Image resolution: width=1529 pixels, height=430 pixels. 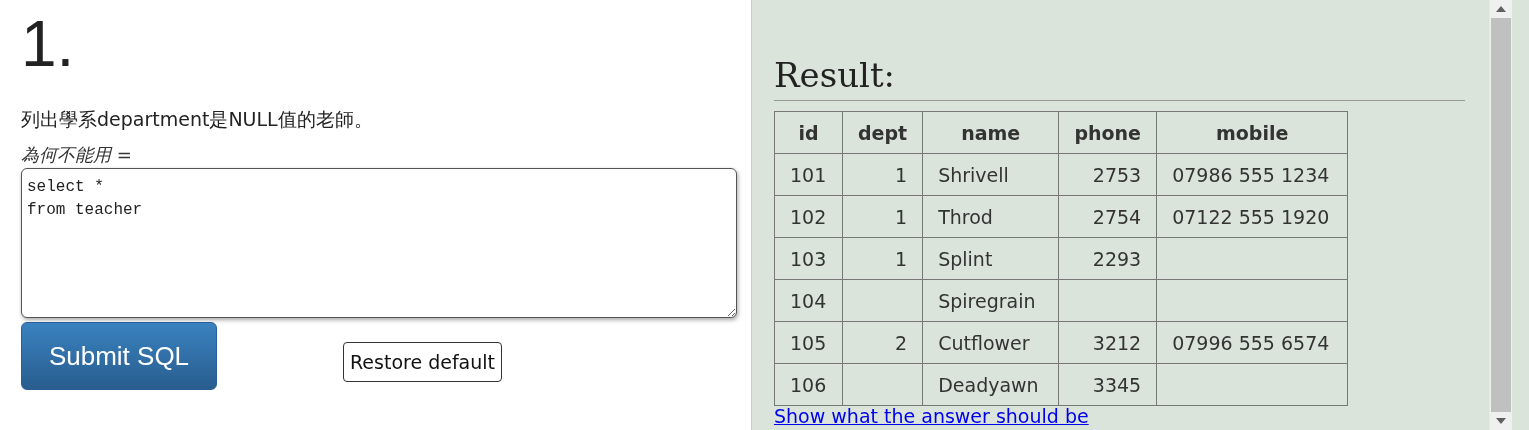 What do you see at coordinates (197, 119) in the screenshot?
I see `question-text: 列出學系department是NULL值的老師。` at bounding box center [197, 119].